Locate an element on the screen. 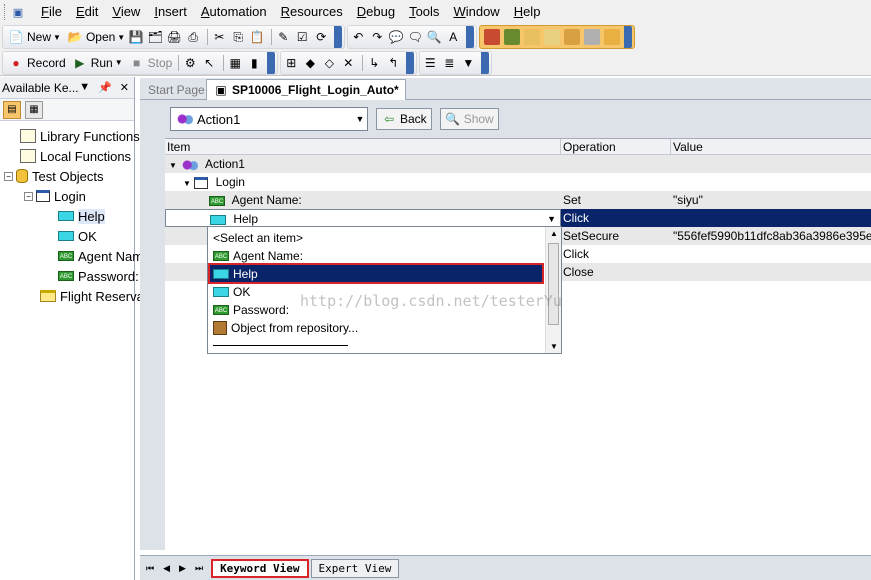 The width and height of the screenshot is (871, 580). results-icon: ▦ is located at coordinates (235, 63).